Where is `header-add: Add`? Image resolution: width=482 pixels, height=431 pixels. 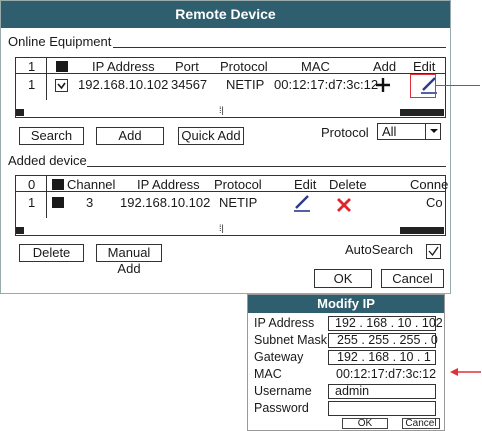 header-add: Add is located at coordinates (385, 66).